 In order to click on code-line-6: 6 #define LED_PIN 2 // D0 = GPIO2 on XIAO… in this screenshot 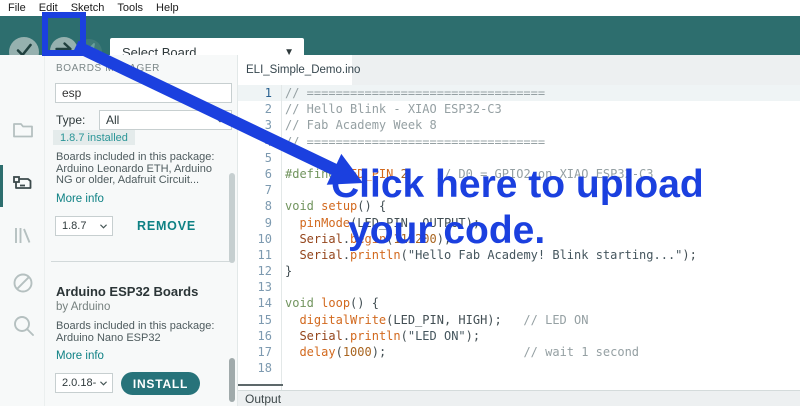, I will do `click(519, 174)`.